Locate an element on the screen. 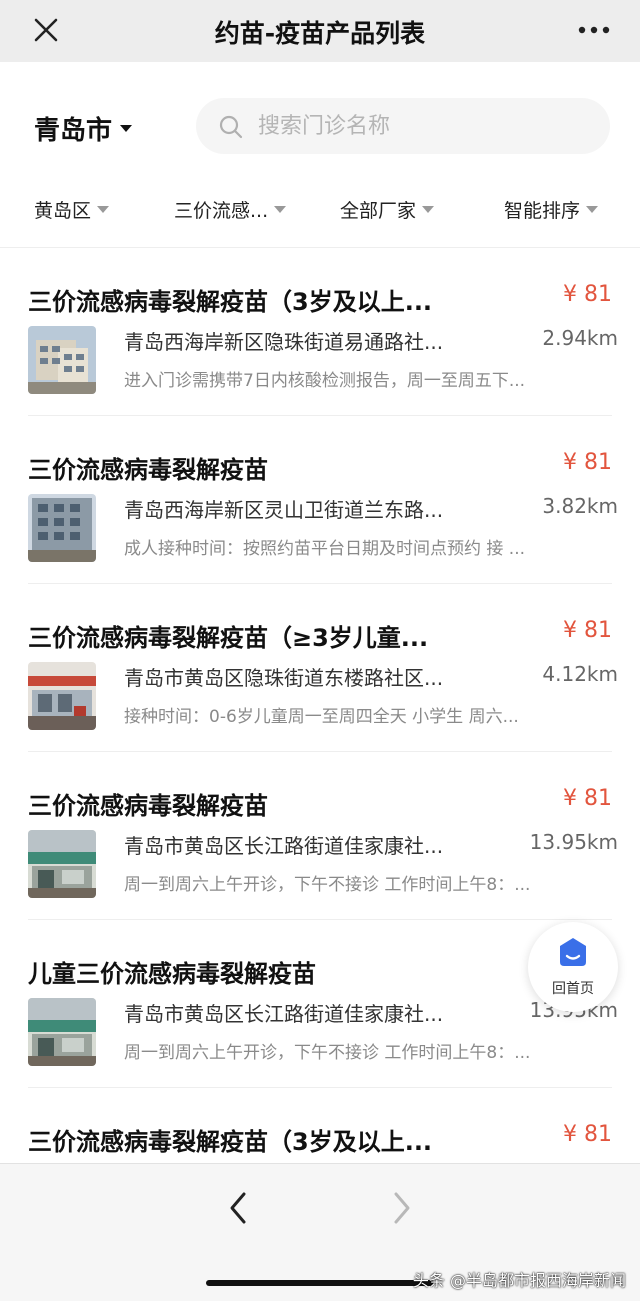 Image resolution: width=640 pixels, height=1301 pixels. search-icon is located at coordinates (231, 127).